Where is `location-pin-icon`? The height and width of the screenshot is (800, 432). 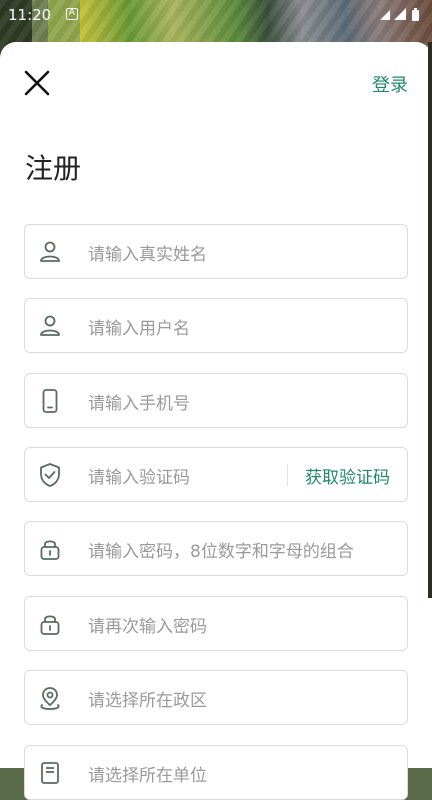 location-pin-icon is located at coordinates (50, 698).